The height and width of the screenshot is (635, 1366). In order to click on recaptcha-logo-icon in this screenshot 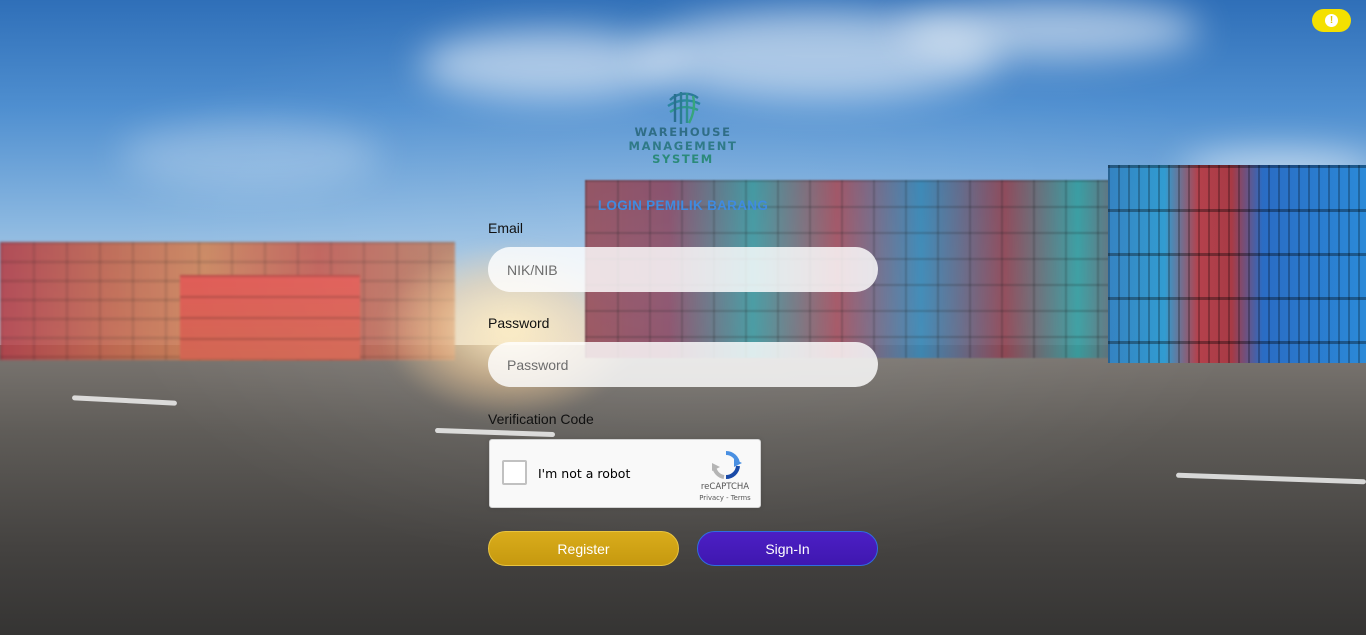, I will do `click(726, 465)`.